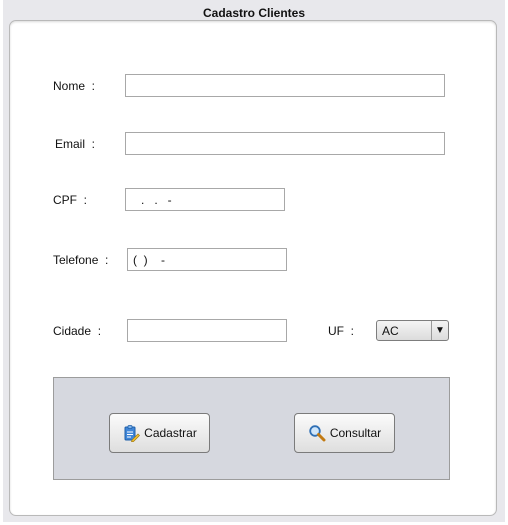 The height and width of the screenshot is (525, 508). What do you see at coordinates (207, 259) in the screenshot?
I see `telefone-input` at bounding box center [207, 259].